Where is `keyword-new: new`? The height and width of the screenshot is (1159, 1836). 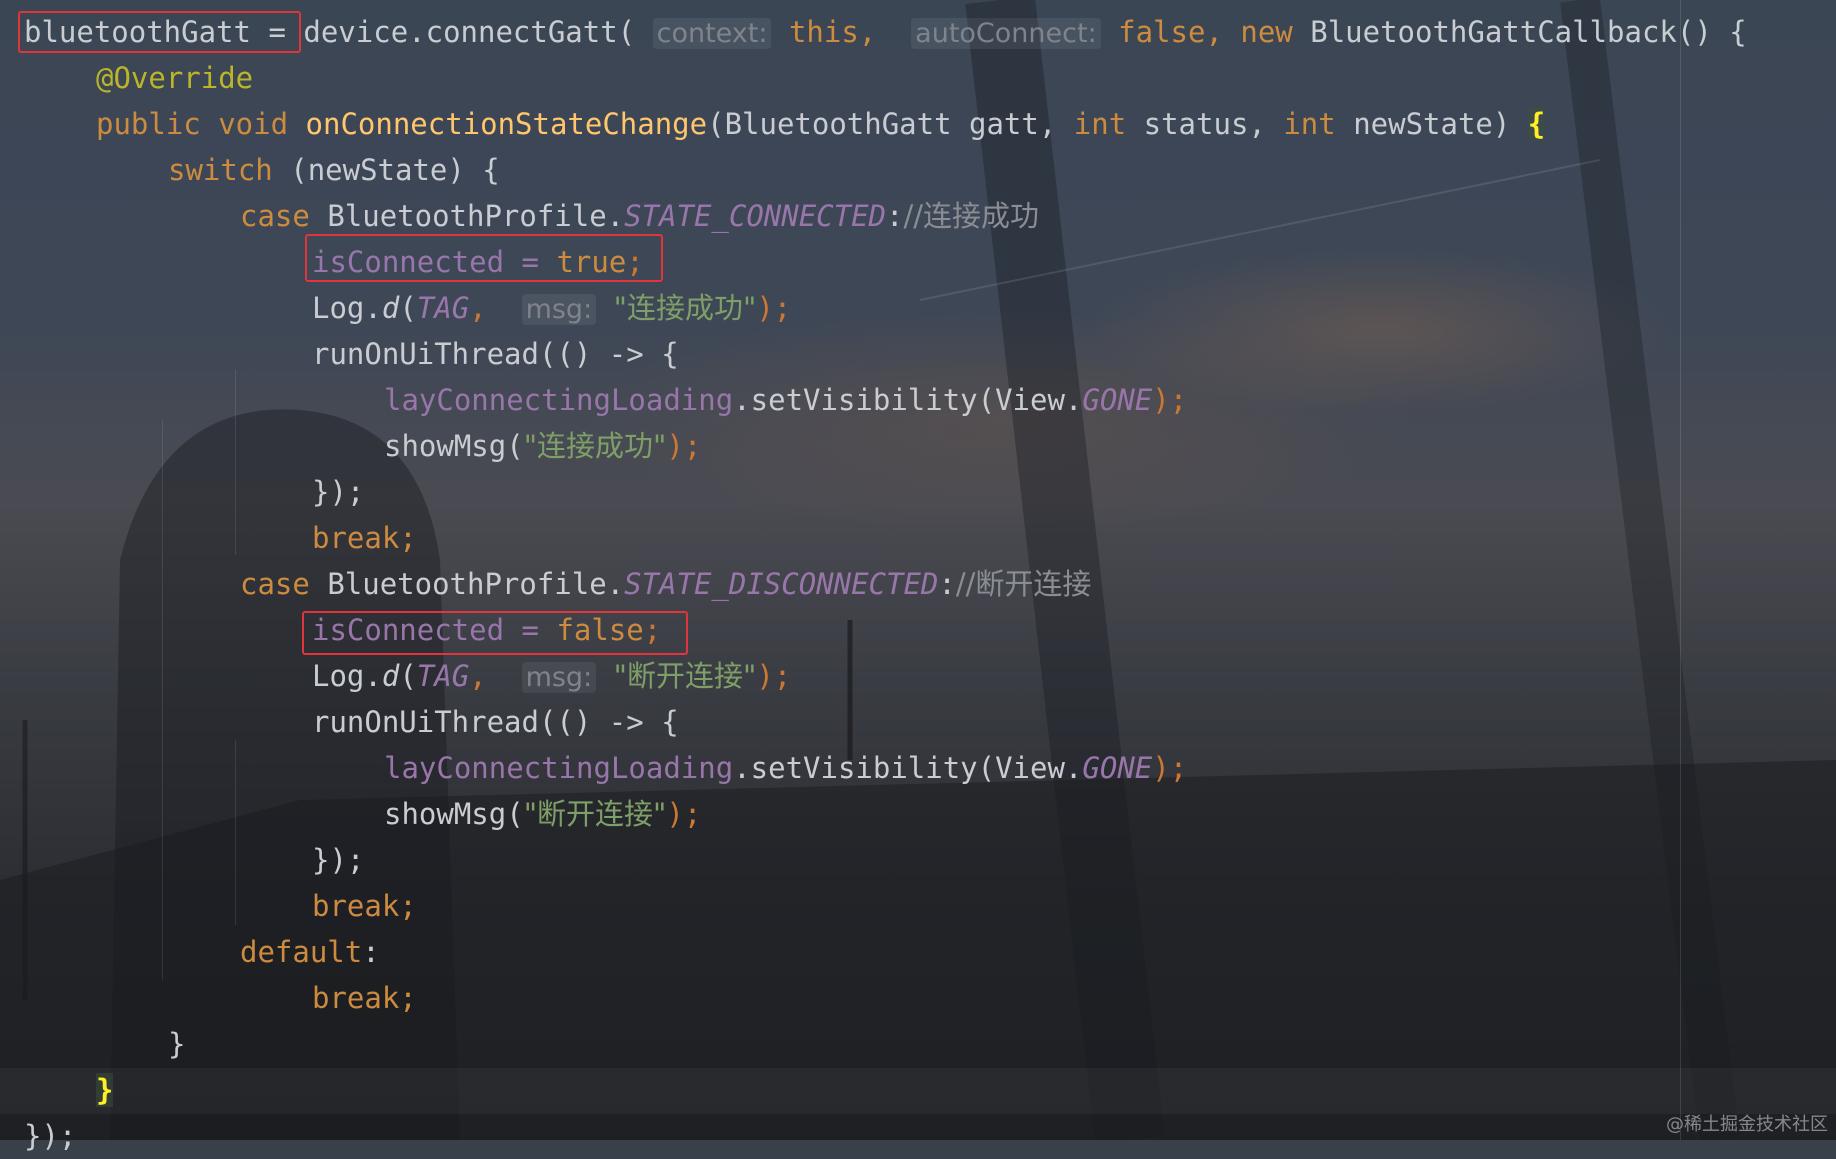
keyword-new: new is located at coordinates (1266, 32).